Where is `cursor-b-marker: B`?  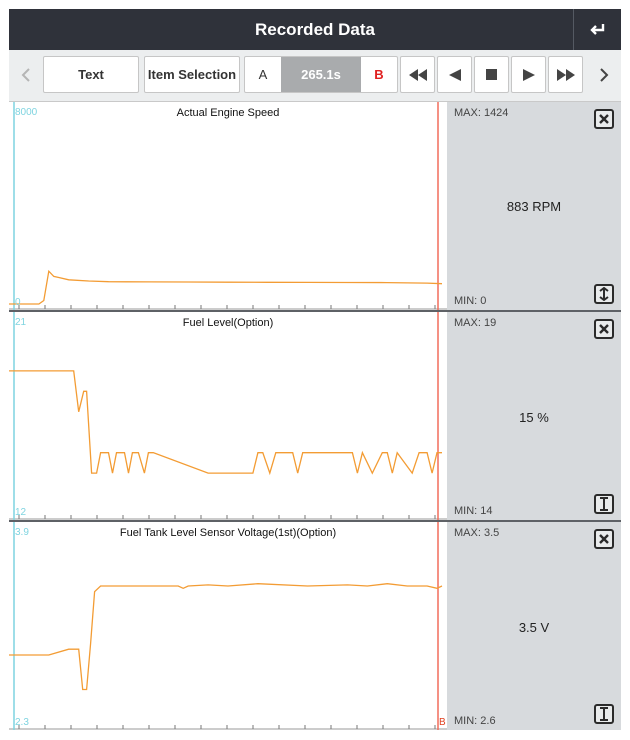
cursor-b-marker: B is located at coordinates (442, 722).